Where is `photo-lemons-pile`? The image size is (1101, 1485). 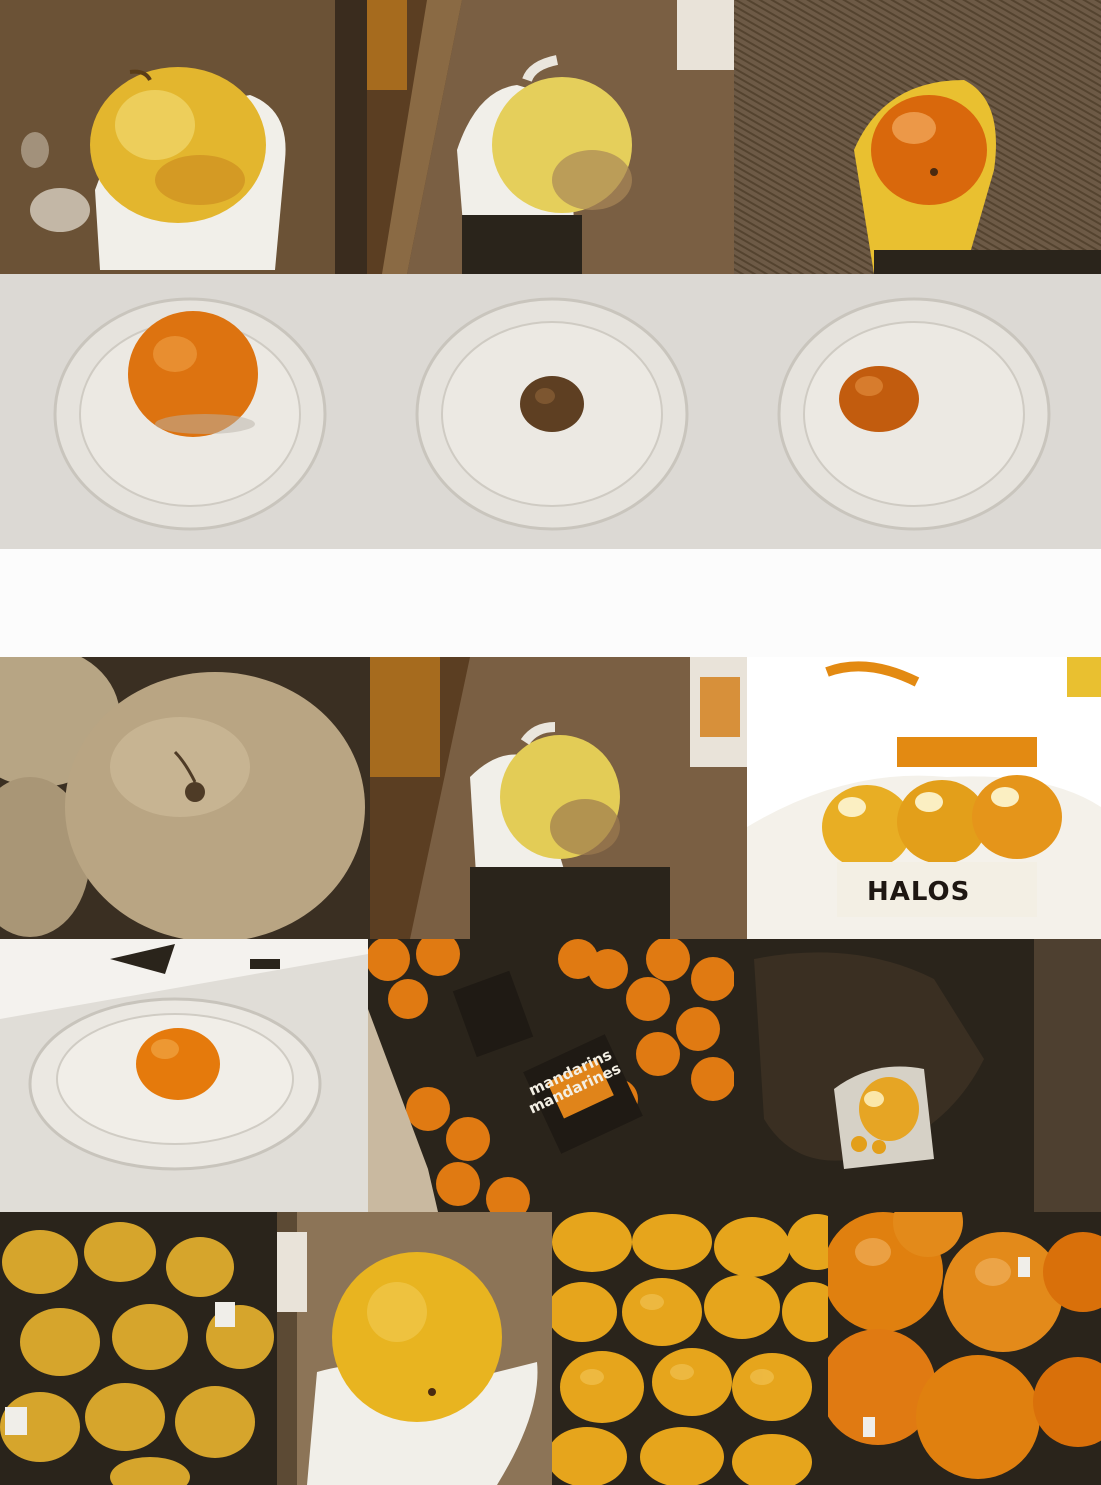 photo-lemons-pile is located at coordinates (690, 1348).